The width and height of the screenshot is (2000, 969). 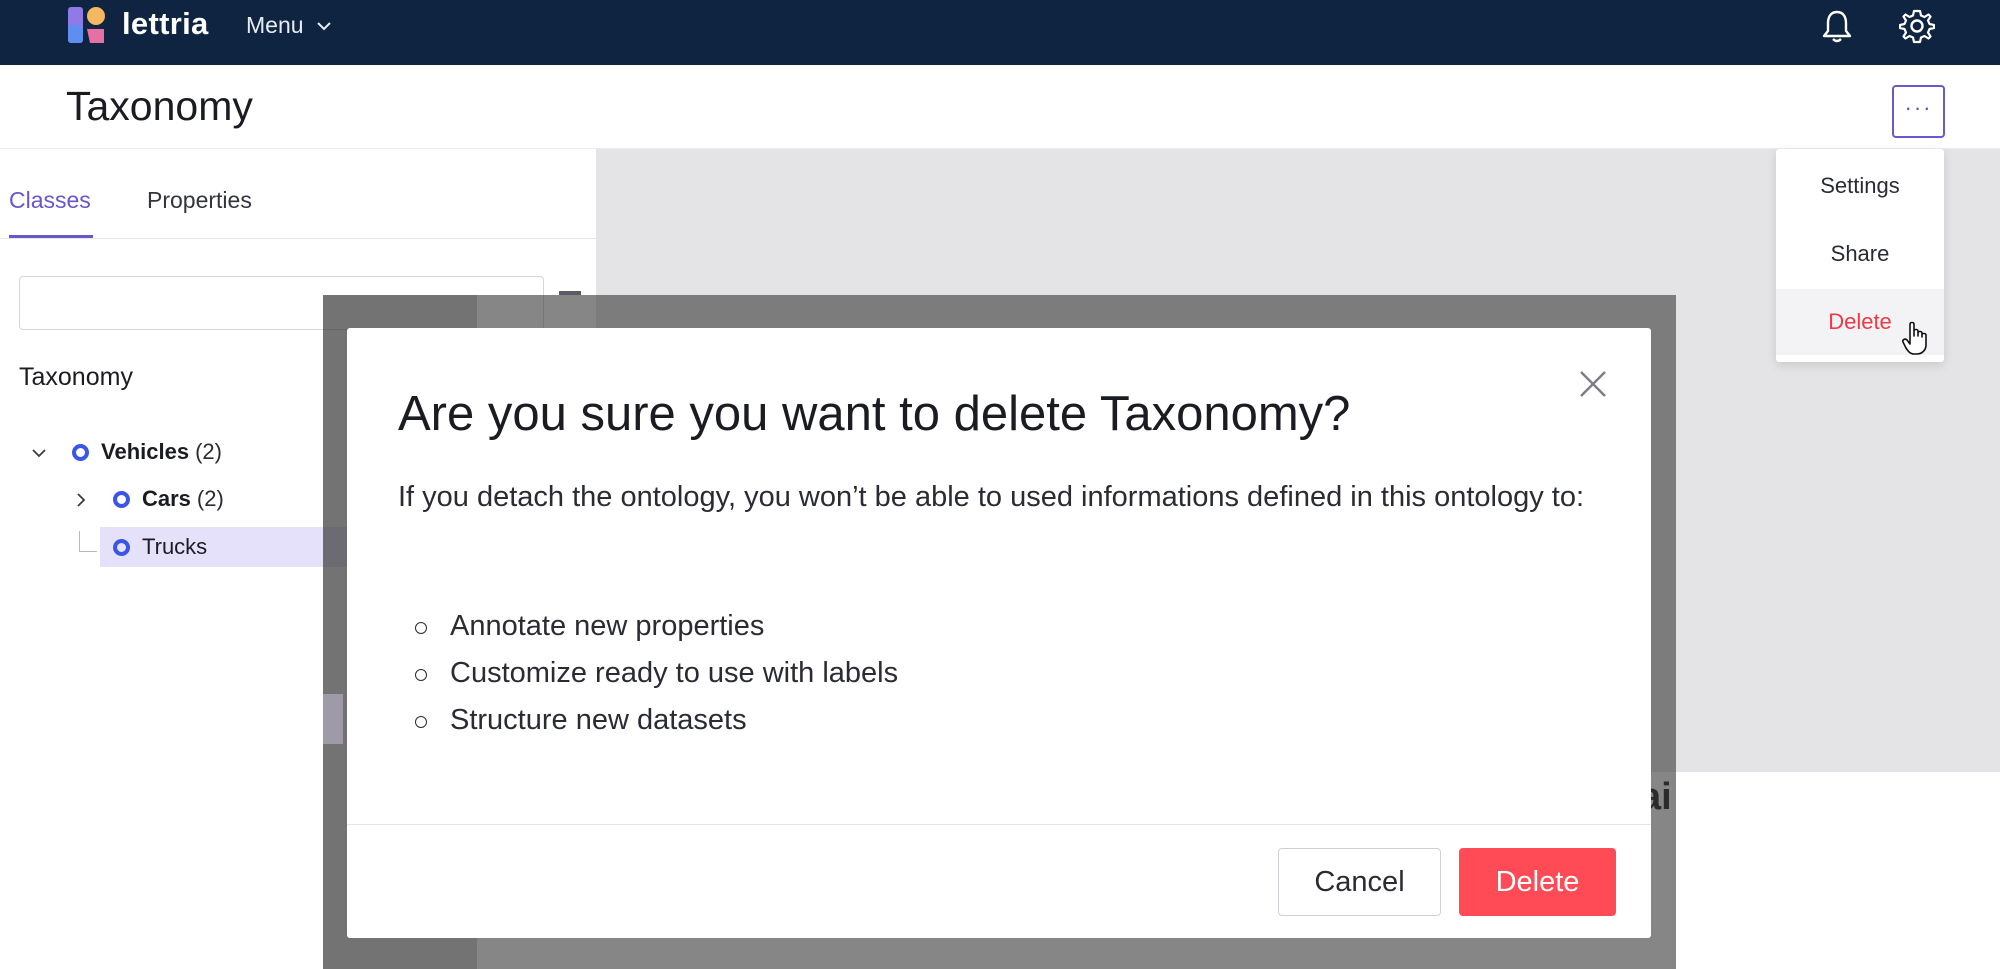 I want to click on bell-icon, so click(x=1837, y=26).